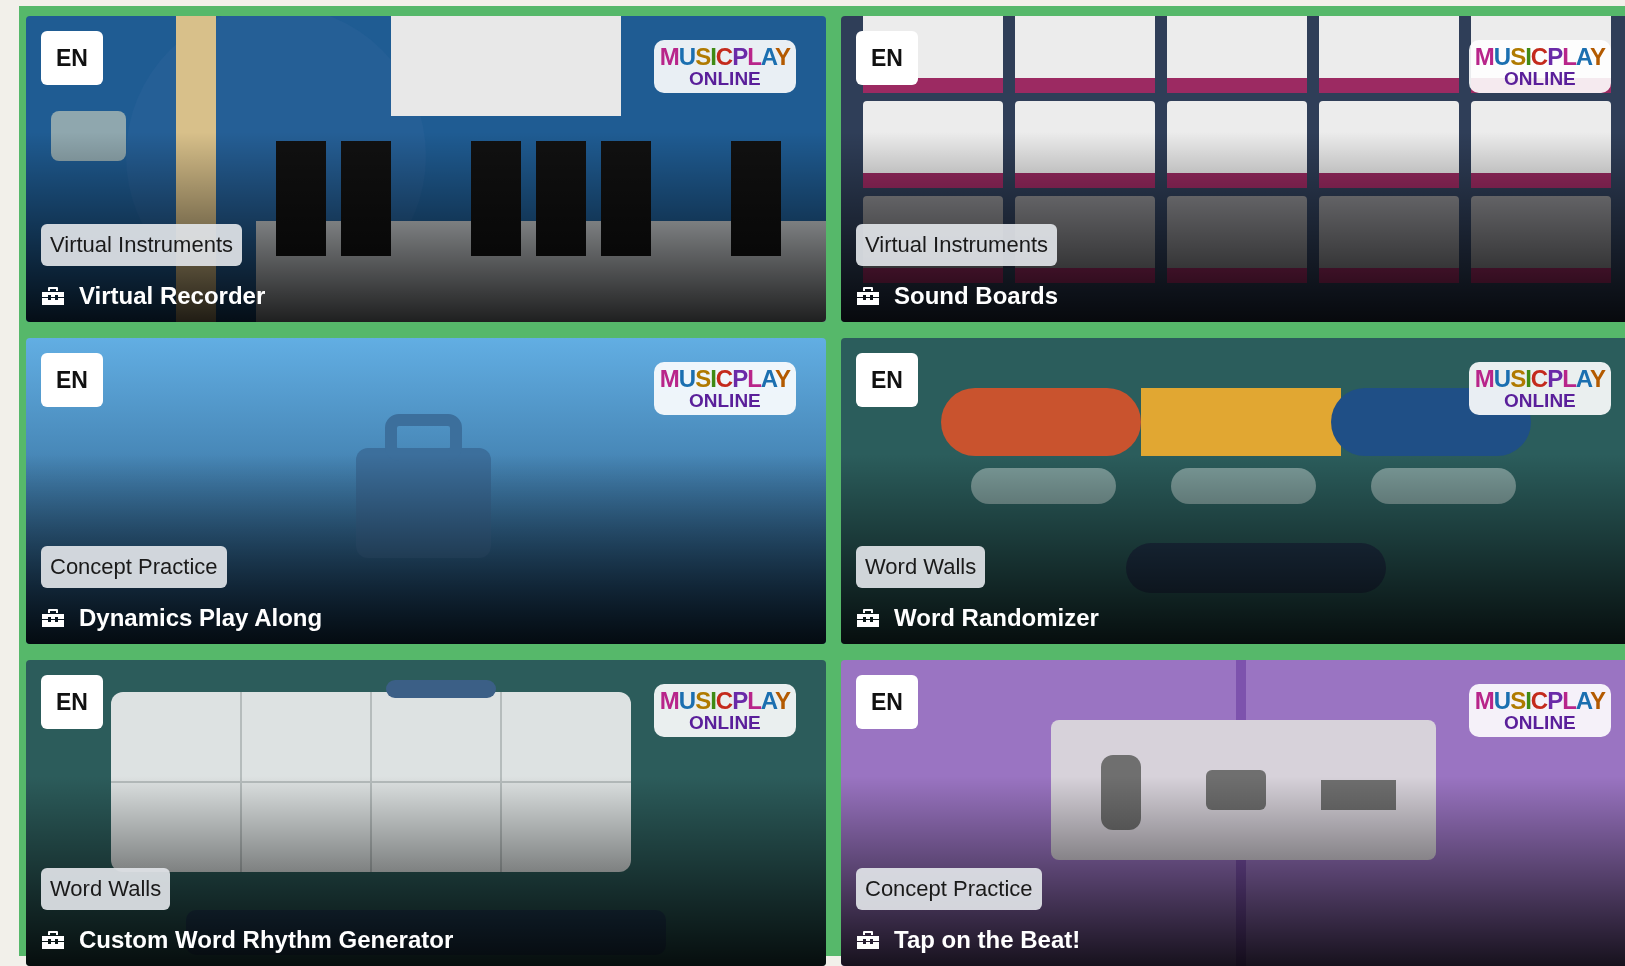  I want to click on card-title: Virtual Recorder, so click(172, 296).